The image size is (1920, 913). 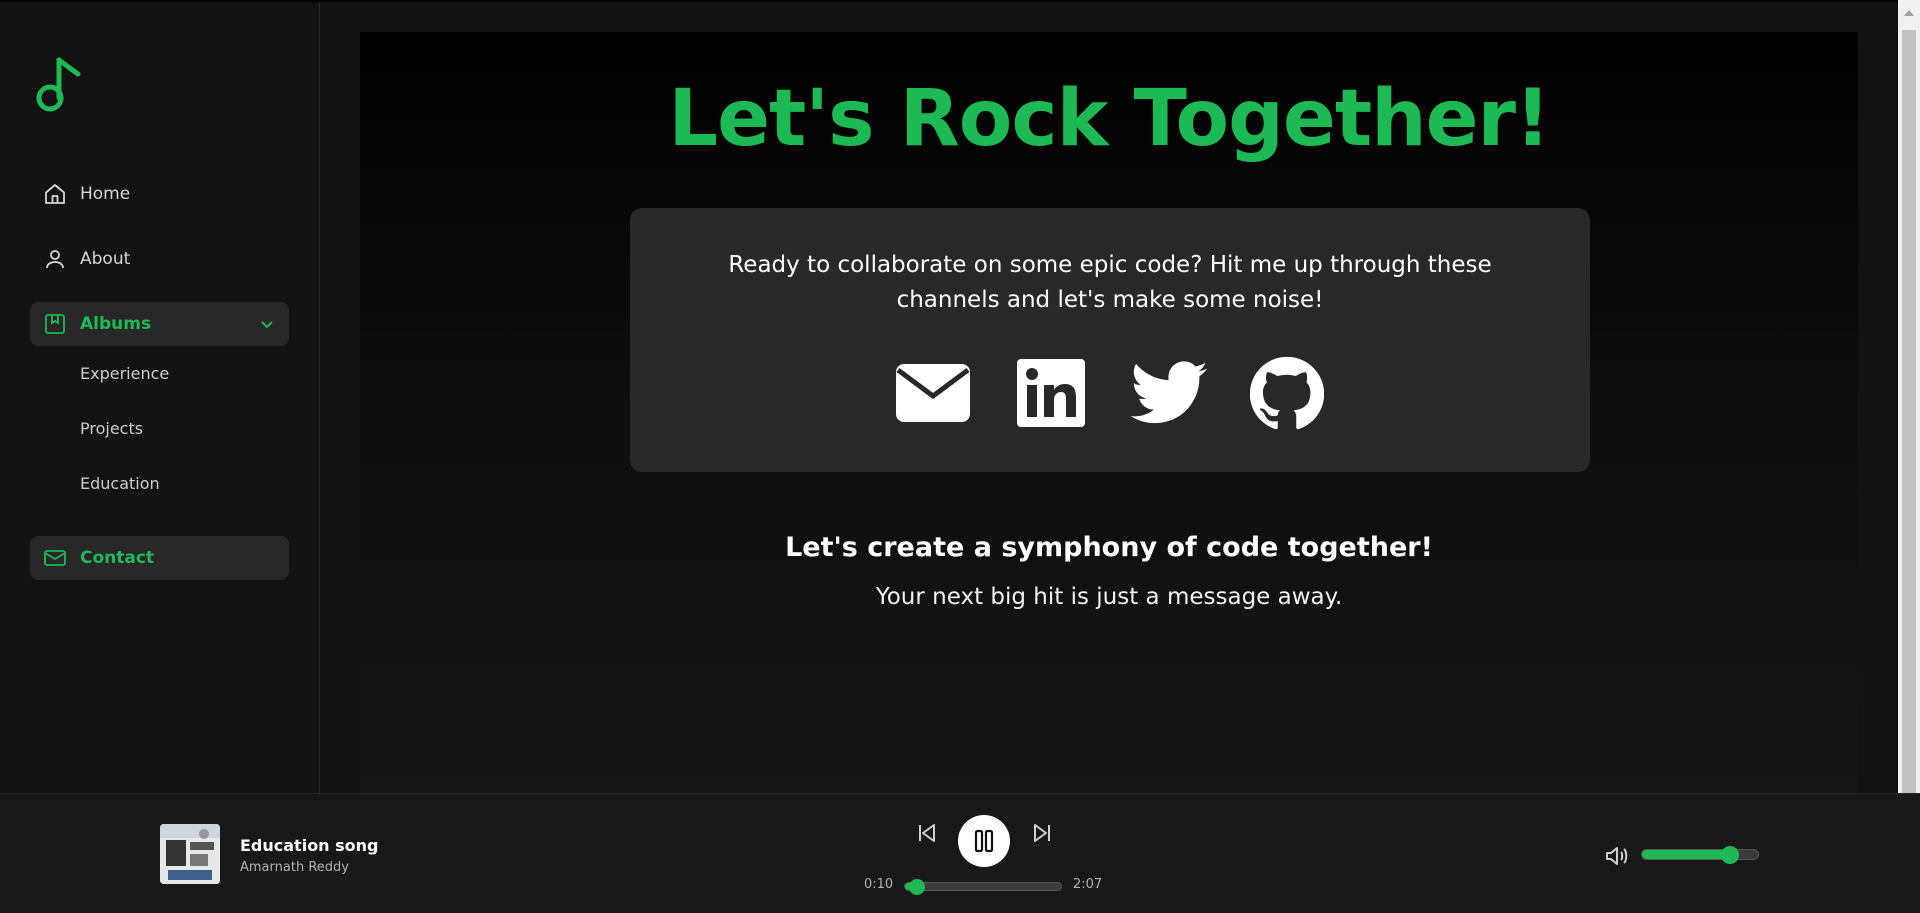 I want to click on page-scrollbar, so click(x=1909, y=396).